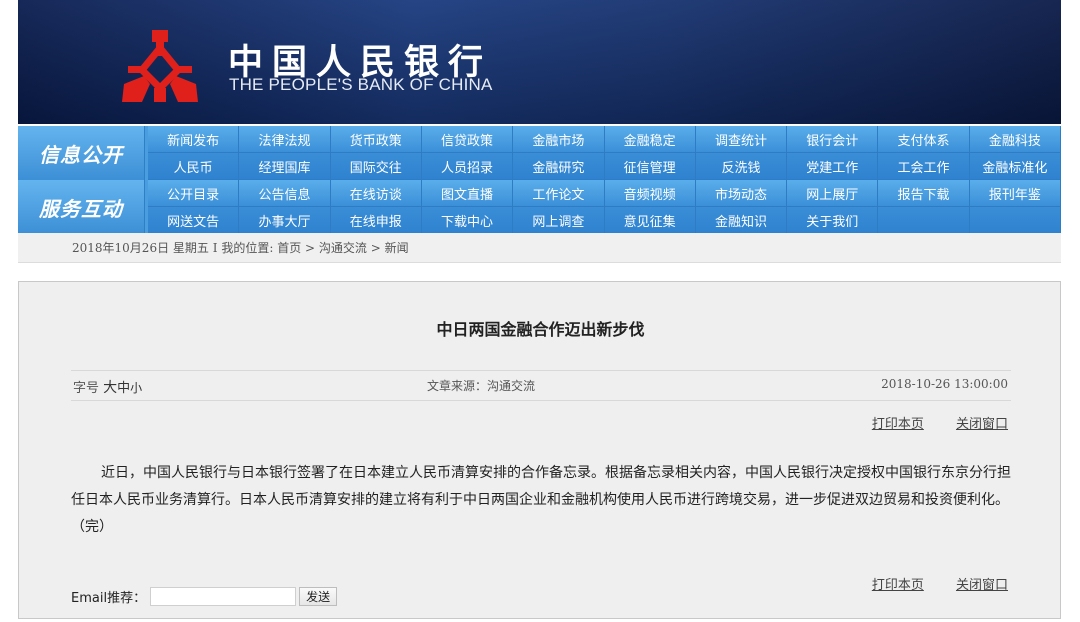 The image size is (1080, 622). I want to click on bank-name-english: THE PEOPLE'S BANK OF CHINA, so click(361, 84).